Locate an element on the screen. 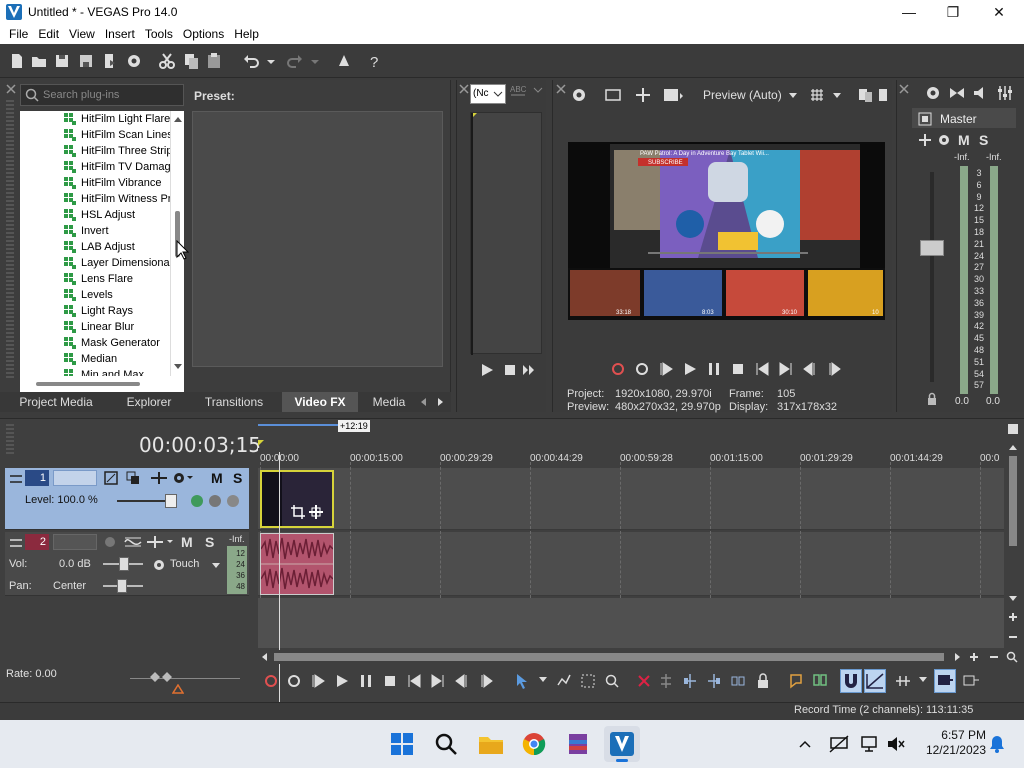 This screenshot has width=1024, height=768. insert-region-icon is located at coordinates (820, 681).